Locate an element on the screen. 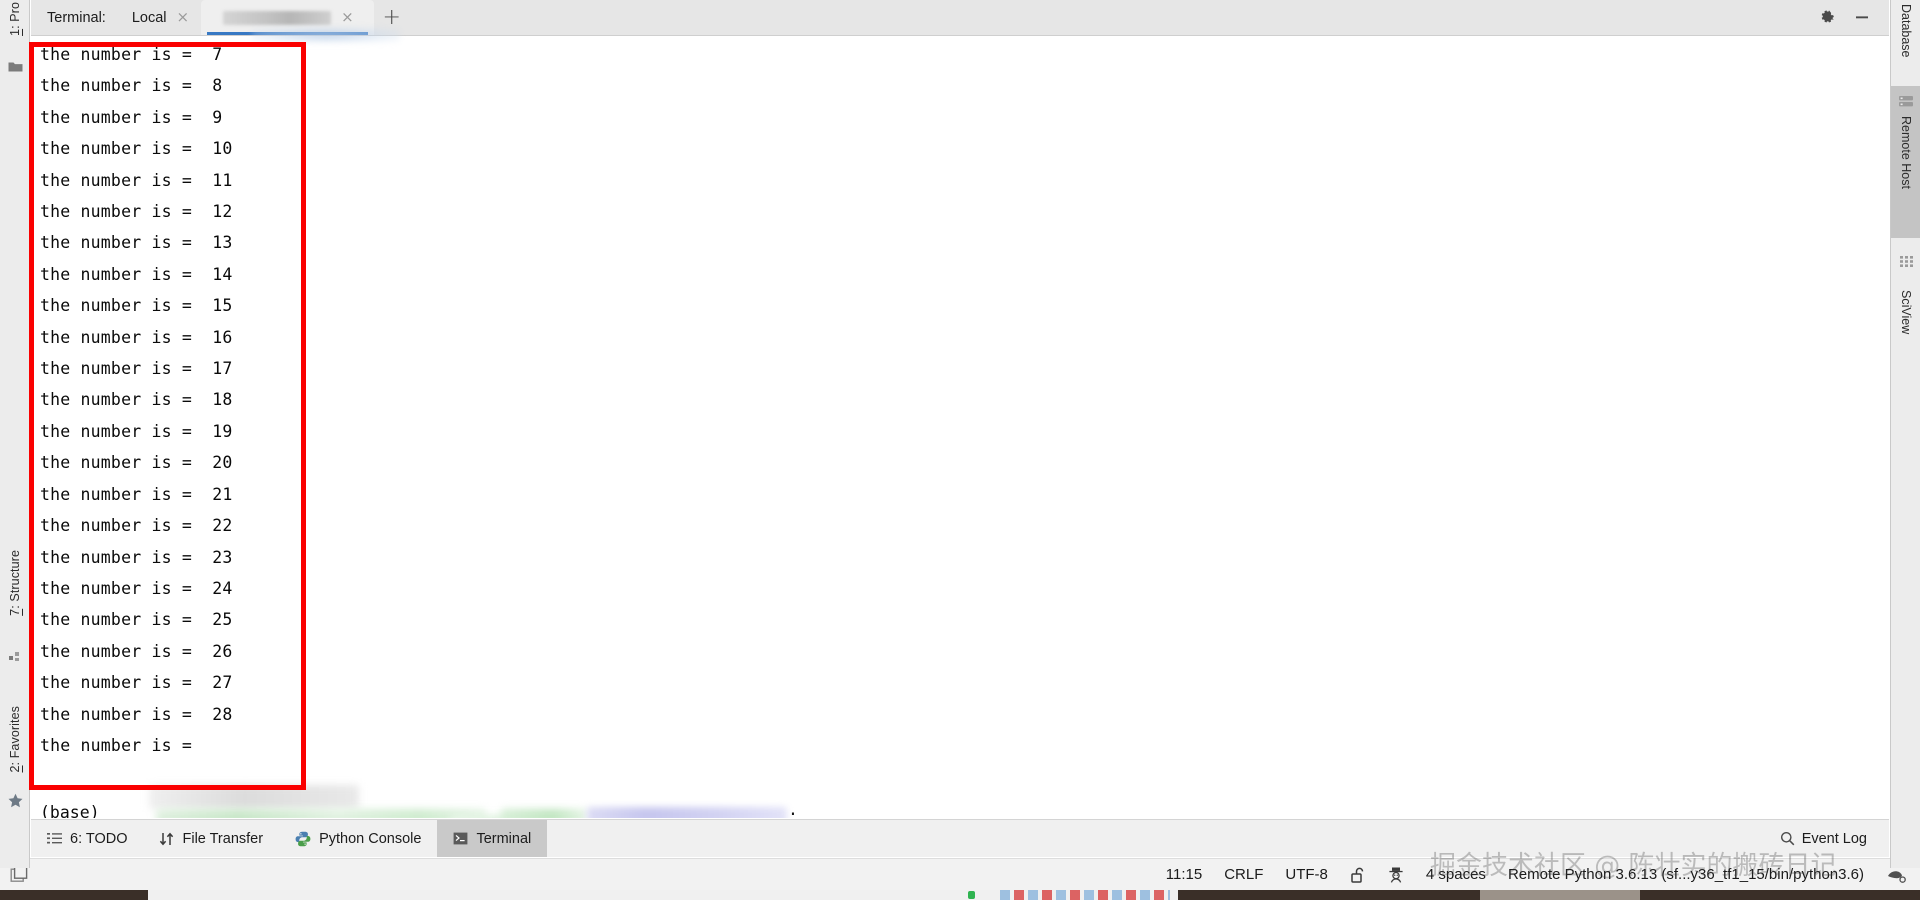 This screenshot has width=1920, height=900. active-tab-indicator is located at coordinates (287, 33).